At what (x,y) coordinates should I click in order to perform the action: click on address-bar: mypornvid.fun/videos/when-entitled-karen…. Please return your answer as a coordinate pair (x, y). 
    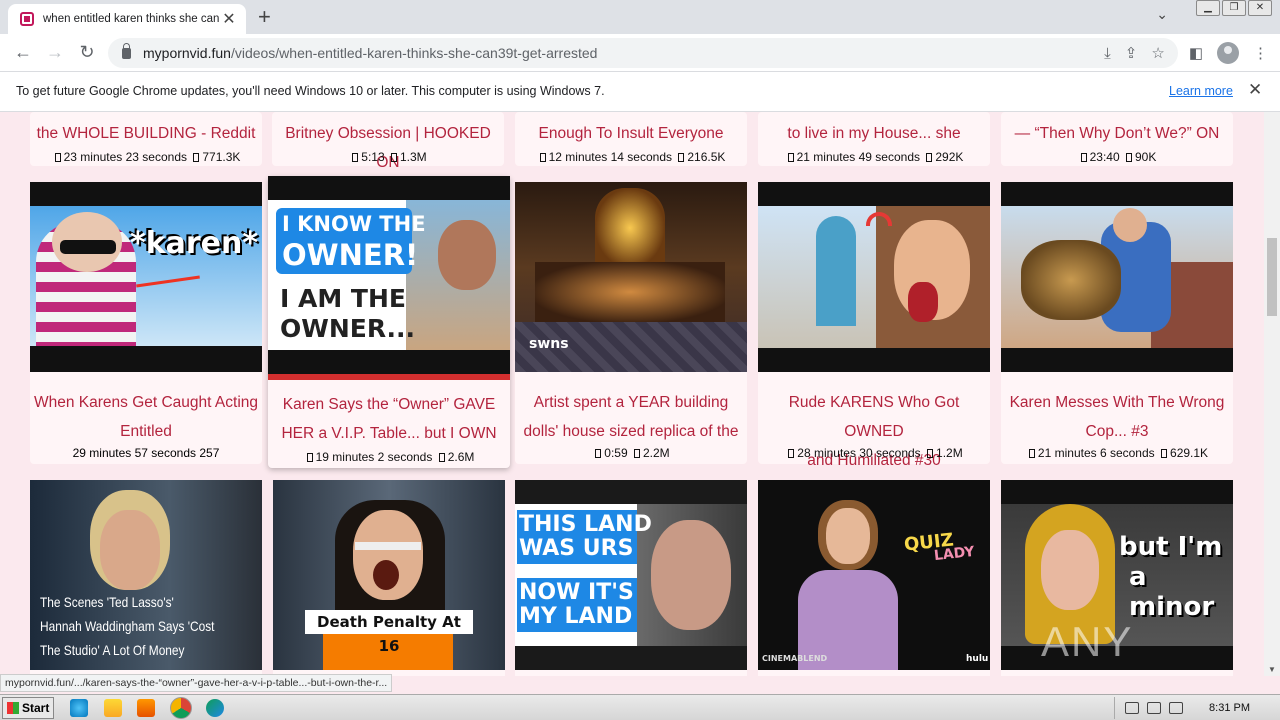
    Looking at the image, I should click on (643, 53).